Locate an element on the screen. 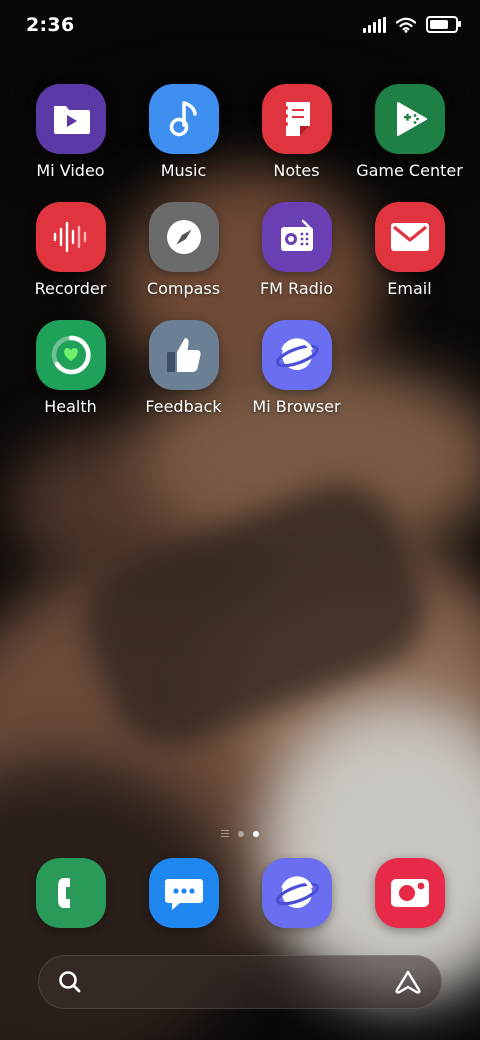  status-bar: 2:36 is located at coordinates (240, 26).